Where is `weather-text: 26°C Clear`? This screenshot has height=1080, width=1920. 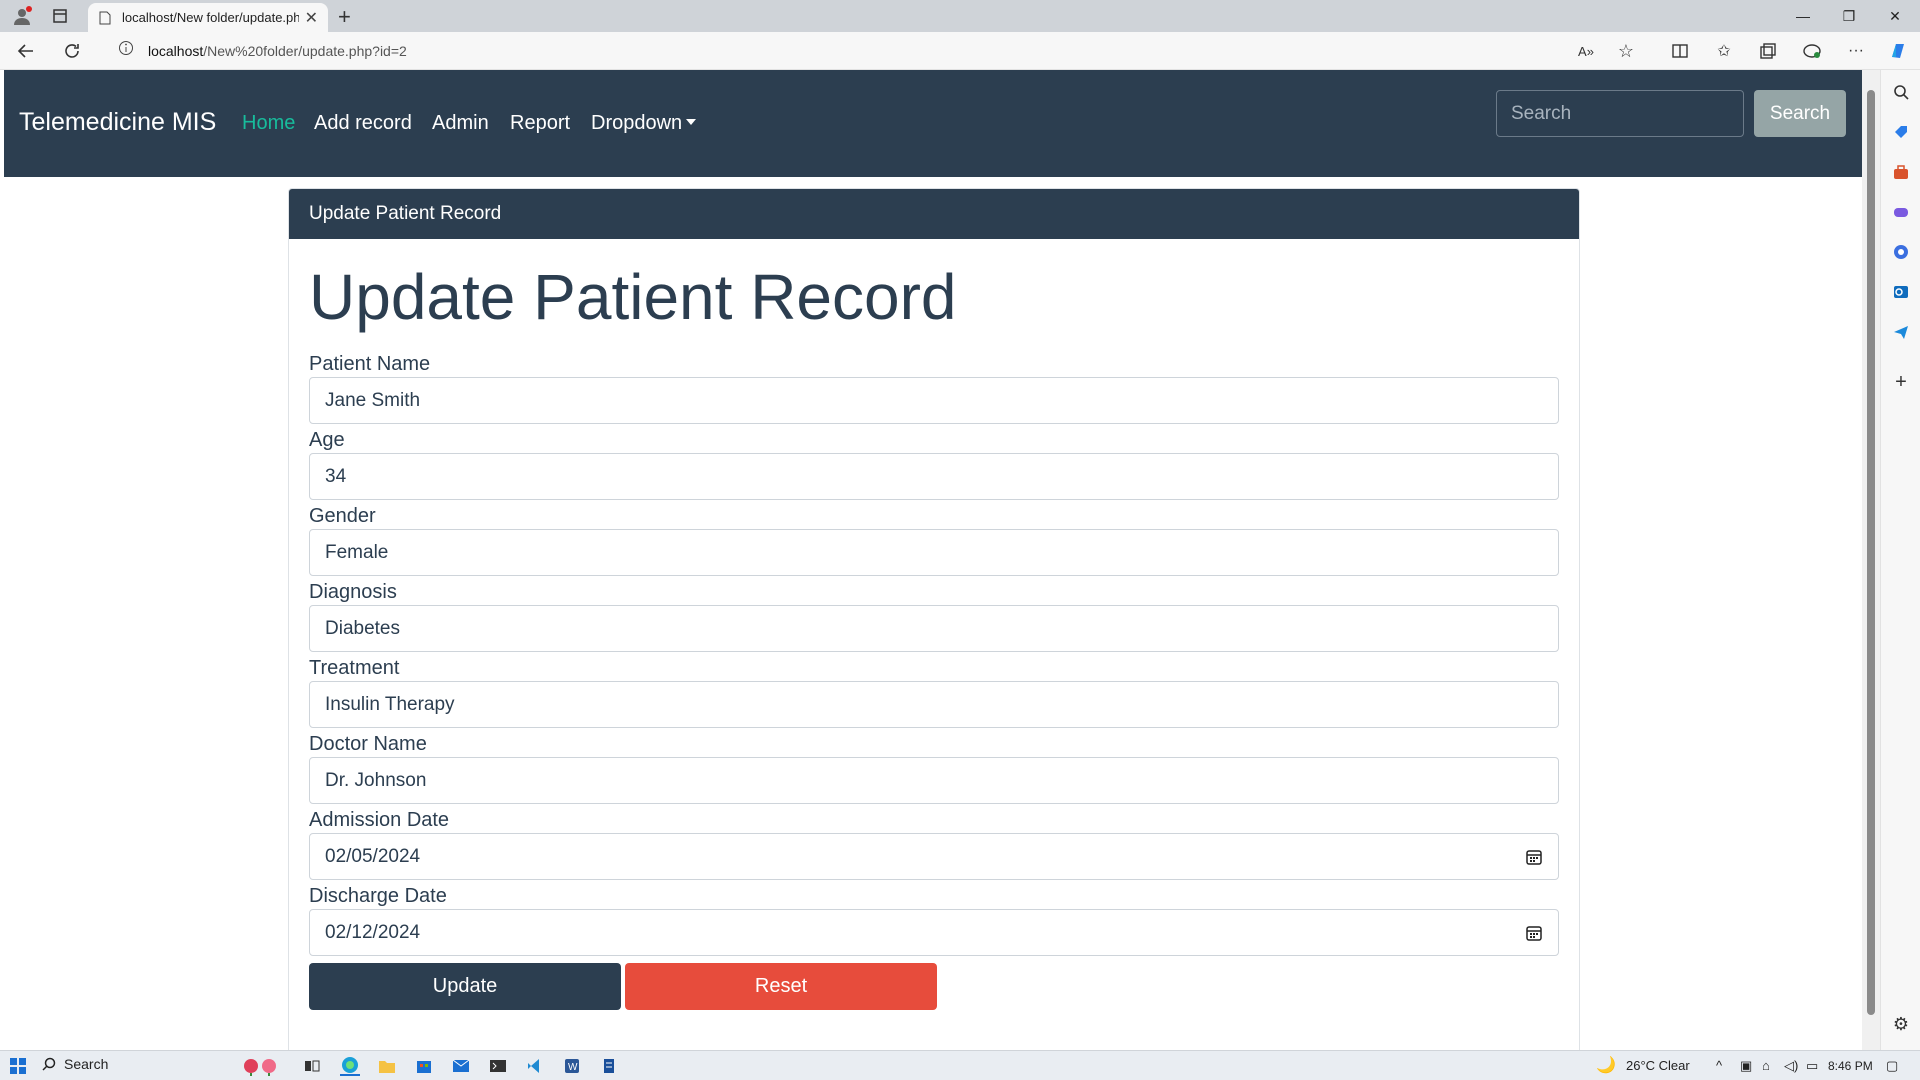
weather-text: 26°C Clear is located at coordinates (1658, 1065).